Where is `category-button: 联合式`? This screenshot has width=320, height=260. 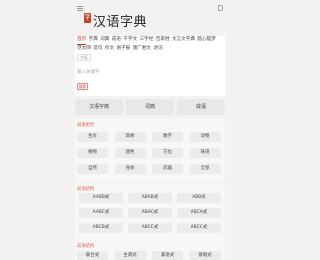 category-button: 联合式 is located at coordinates (92, 255).